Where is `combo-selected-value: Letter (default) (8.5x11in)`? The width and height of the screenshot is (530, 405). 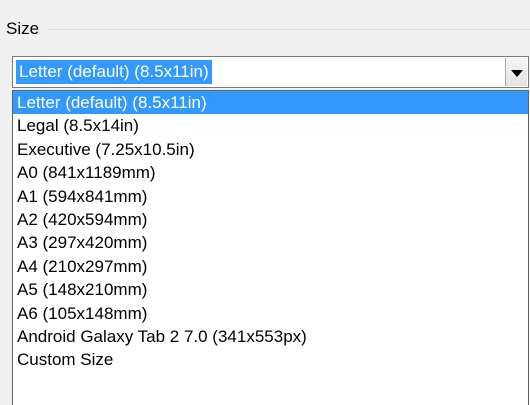
combo-selected-value: Letter (default) (8.5x11in) is located at coordinates (114, 72).